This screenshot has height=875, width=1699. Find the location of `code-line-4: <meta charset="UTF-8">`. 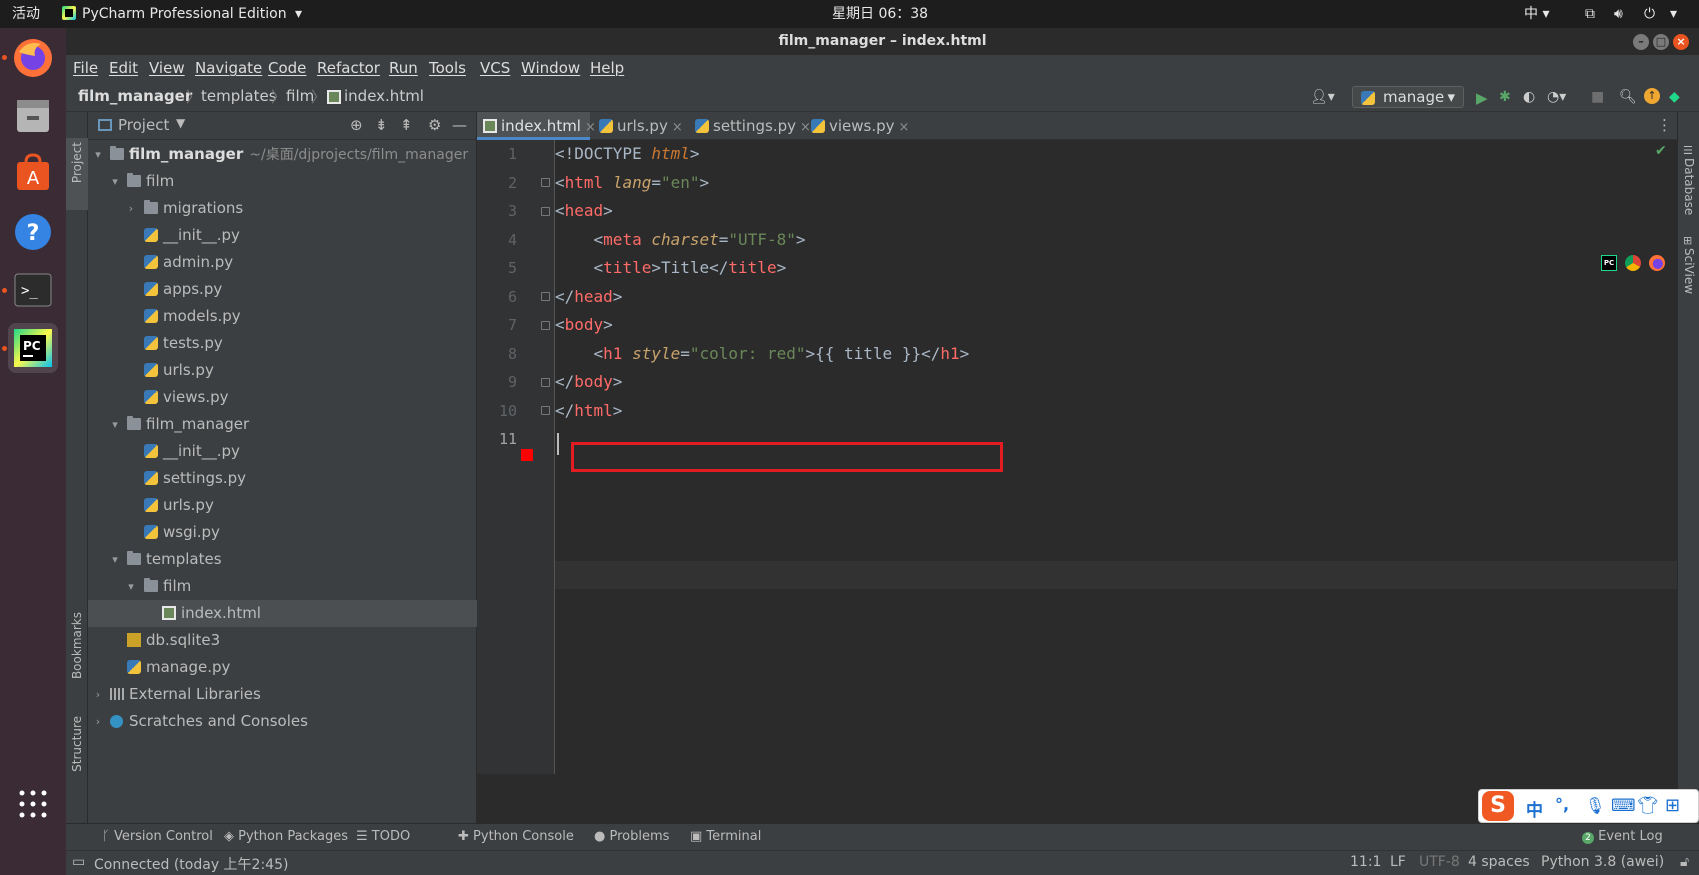

code-line-4: <meta charset="UTF-8"> is located at coordinates (680, 240).